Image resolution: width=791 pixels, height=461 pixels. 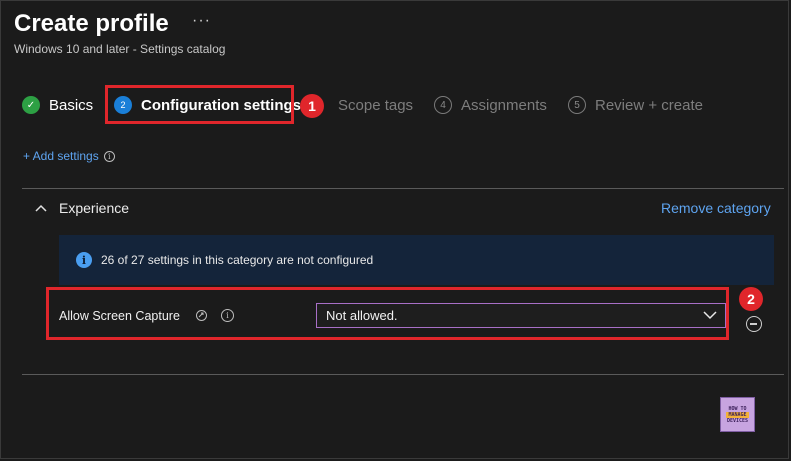 What do you see at coordinates (504, 105) in the screenshot?
I see `step-assignments-label: Assignments` at bounding box center [504, 105].